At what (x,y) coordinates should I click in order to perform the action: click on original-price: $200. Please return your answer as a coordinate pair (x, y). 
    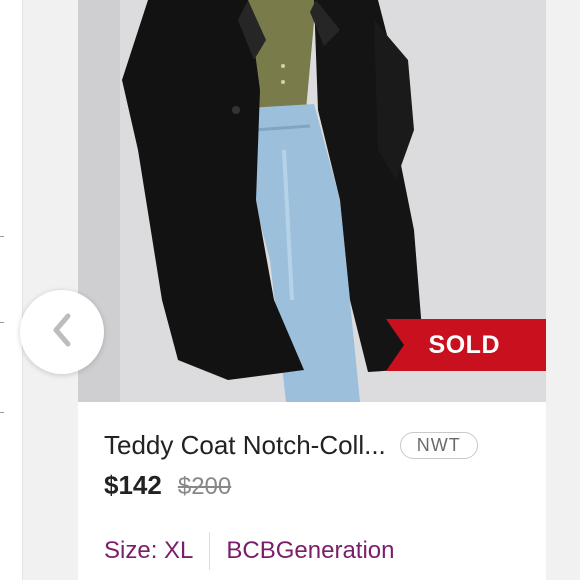
    Looking at the image, I should click on (204, 486).